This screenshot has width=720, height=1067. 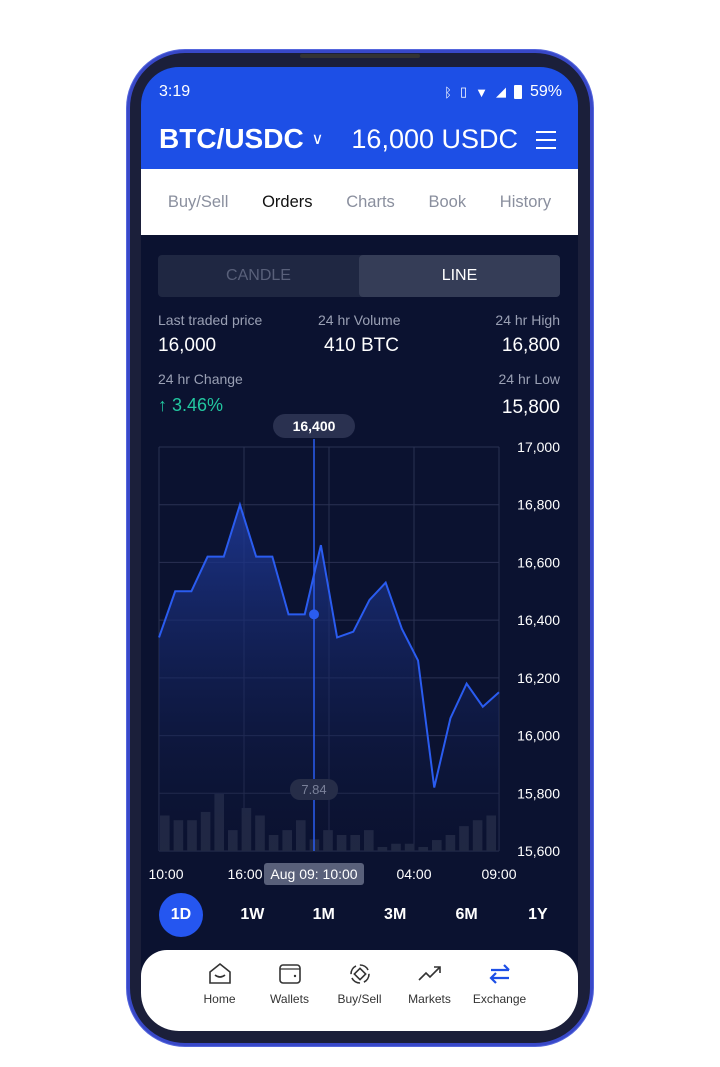 I want to click on volume-value: 410 BTC, so click(x=361, y=345).